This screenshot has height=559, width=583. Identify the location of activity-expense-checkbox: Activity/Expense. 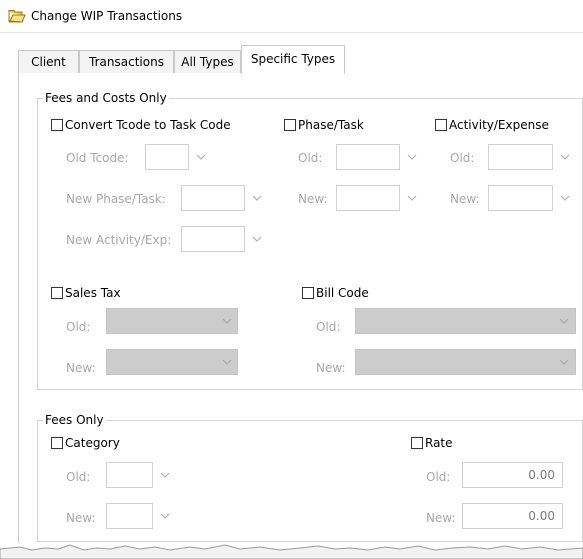
(492, 126).